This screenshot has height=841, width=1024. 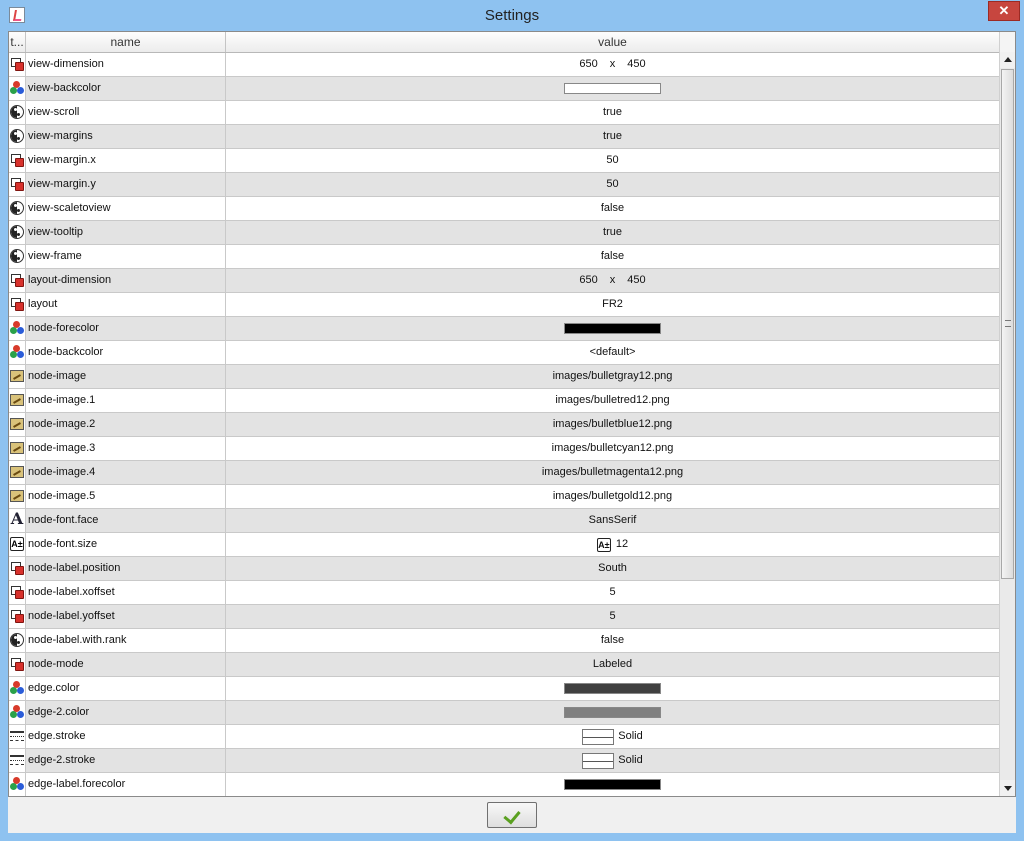 What do you see at coordinates (126, 42) in the screenshot?
I see `column-header-name: name` at bounding box center [126, 42].